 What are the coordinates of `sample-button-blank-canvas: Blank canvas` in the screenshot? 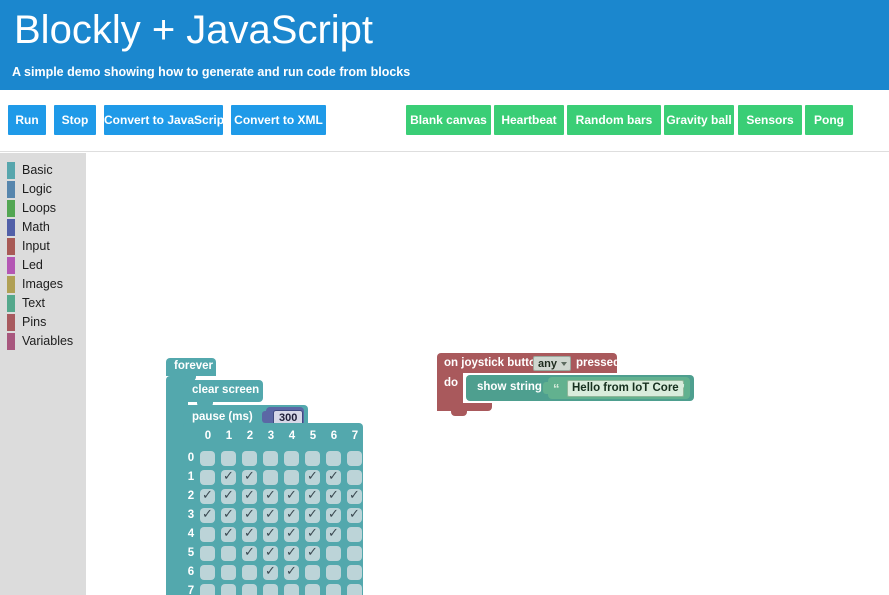 It's located at (448, 120).